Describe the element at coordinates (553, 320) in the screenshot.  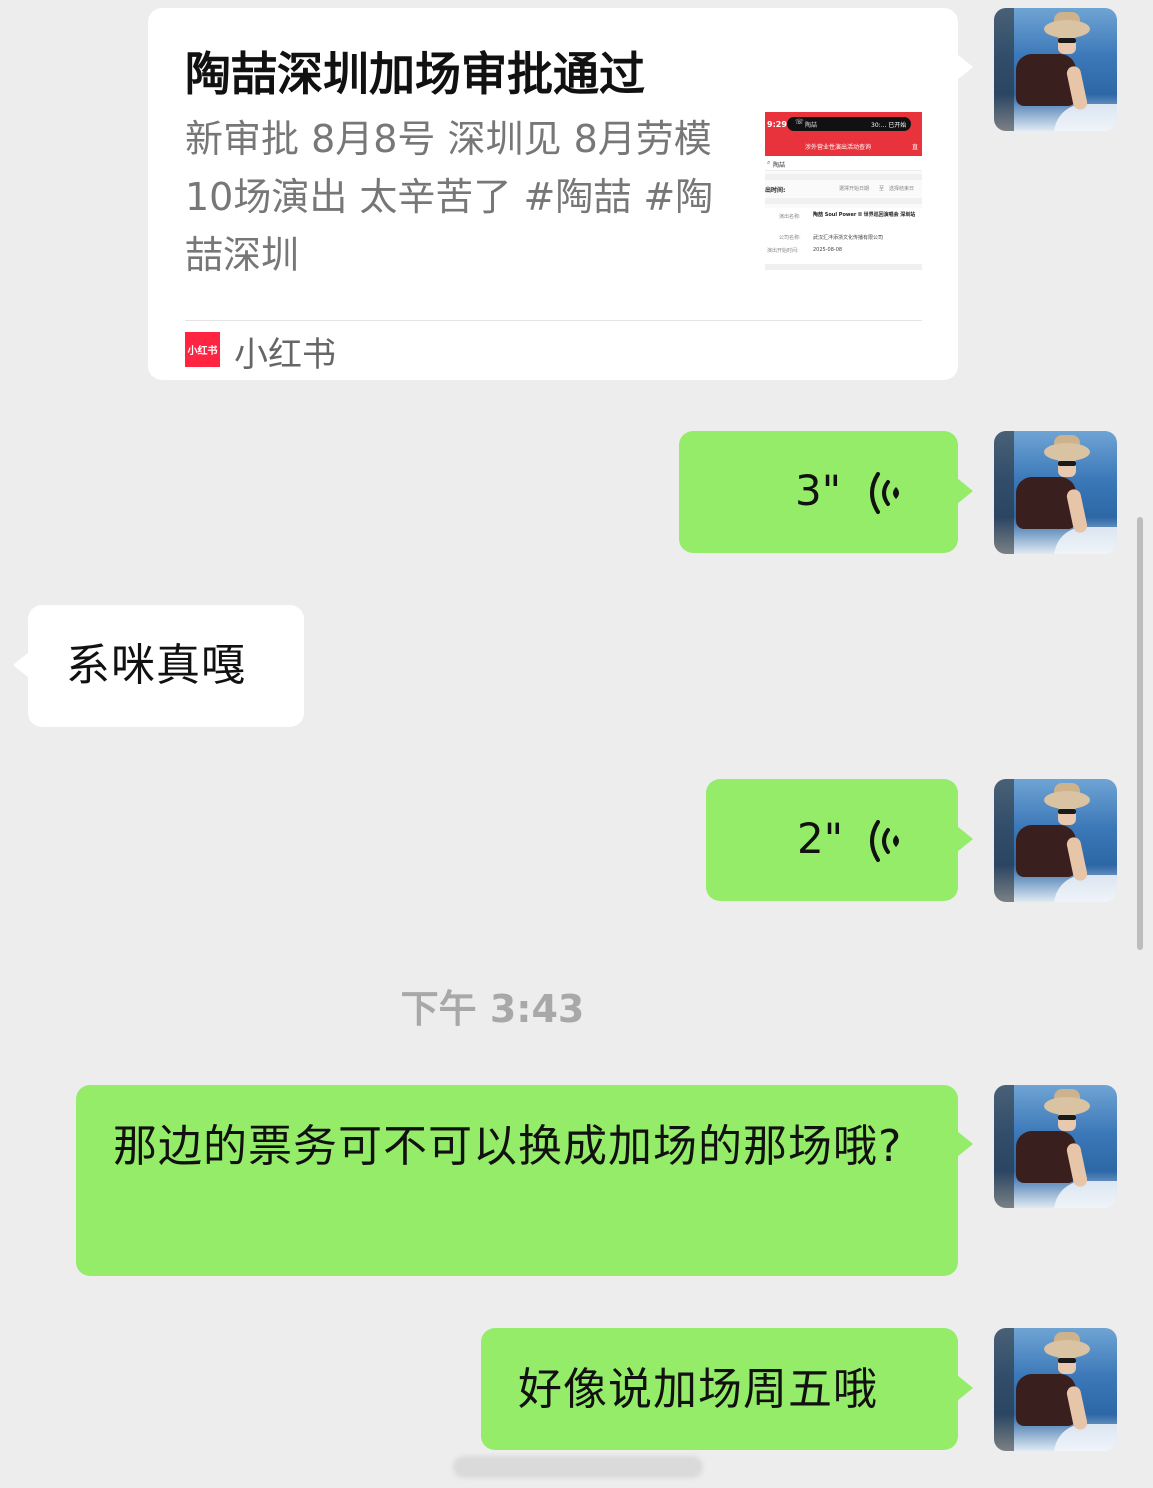
I see `card-divider` at that location.